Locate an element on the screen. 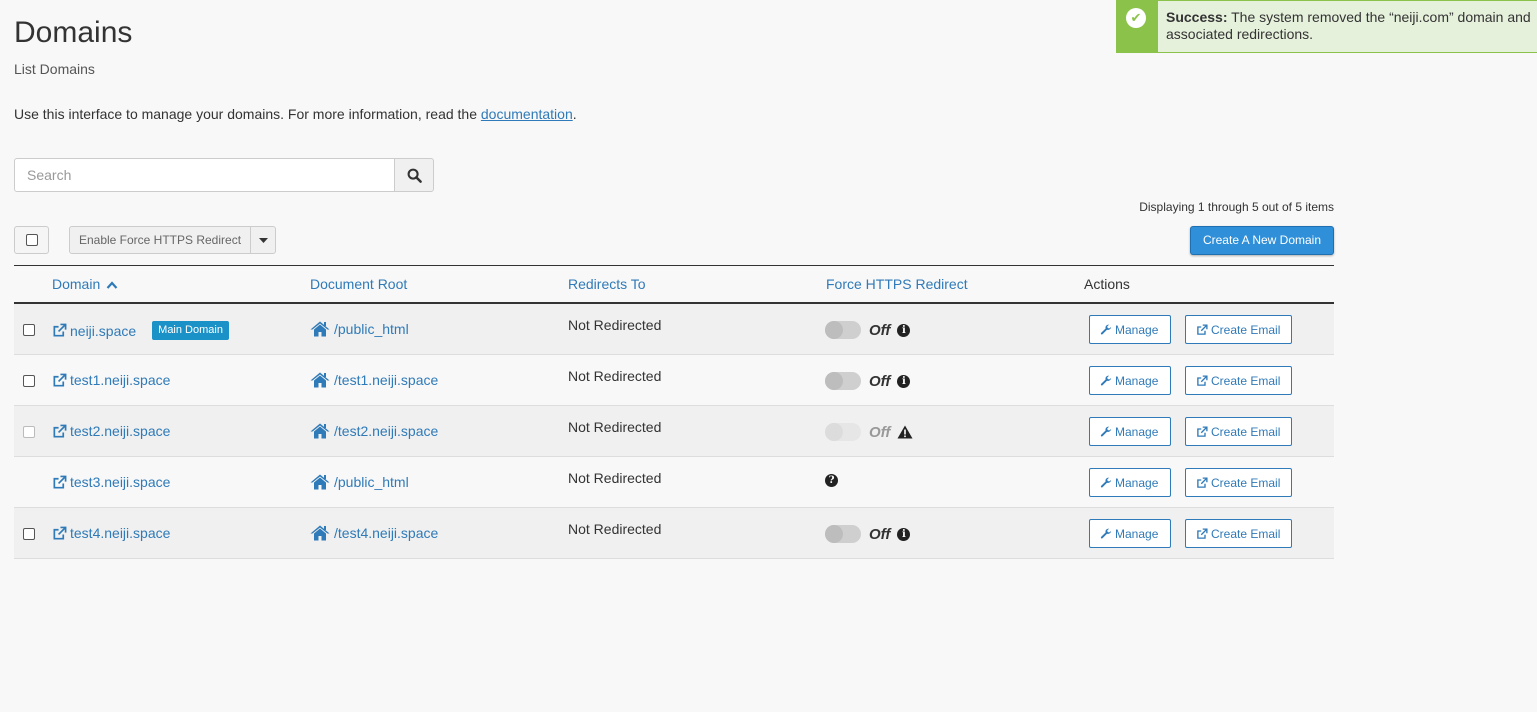 The width and height of the screenshot is (1537, 712). domain-cell: test3.neiji.space is located at coordinates (111, 482).